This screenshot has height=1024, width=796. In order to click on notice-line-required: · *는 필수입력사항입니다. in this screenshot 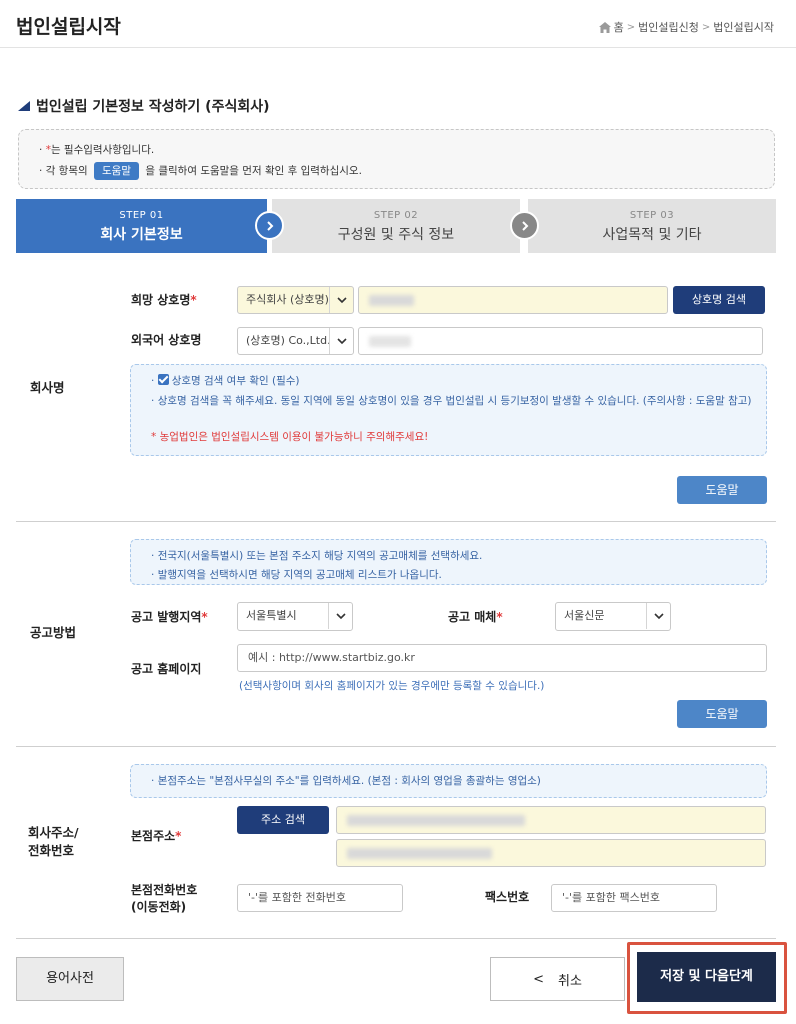, I will do `click(97, 150)`.